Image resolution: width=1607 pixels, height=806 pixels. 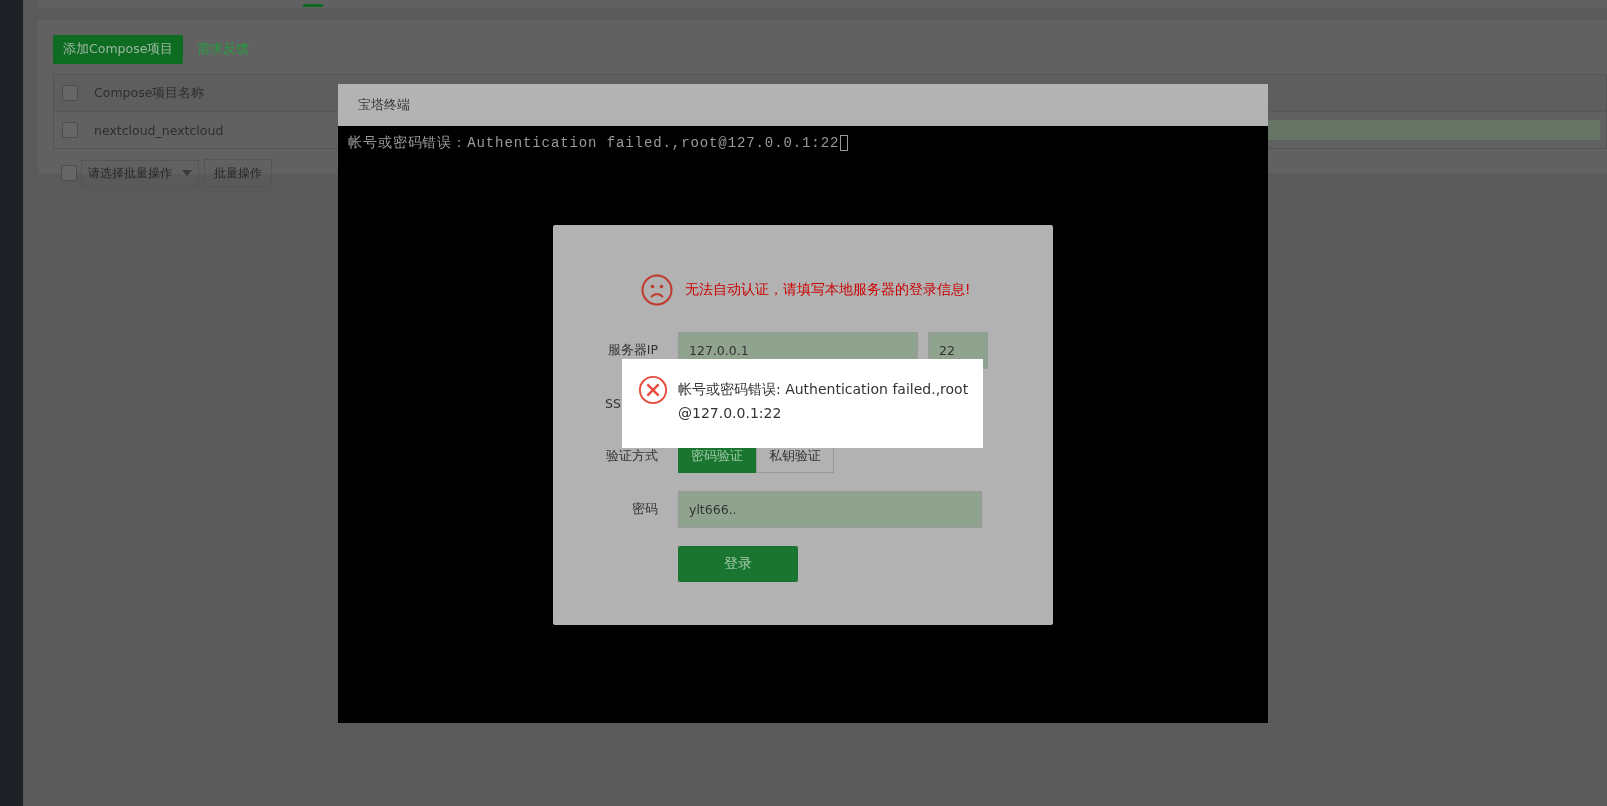 What do you see at coordinates (828, 290) in the screenshot?
I see `error-message: 无法自动认证，请填写本地服务器的登录信息!` at bounding box center [828, 290].